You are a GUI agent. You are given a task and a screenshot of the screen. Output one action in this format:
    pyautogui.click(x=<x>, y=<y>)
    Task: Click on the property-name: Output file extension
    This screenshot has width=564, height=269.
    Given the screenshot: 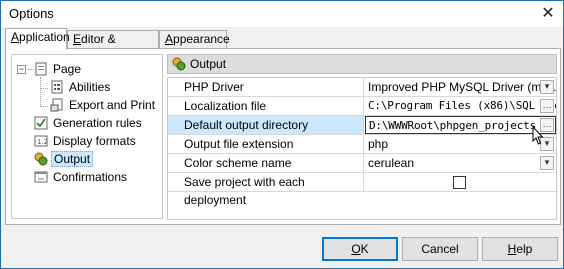 What is the action you would take?
    pyautogui.click(x=266, y=144)
    